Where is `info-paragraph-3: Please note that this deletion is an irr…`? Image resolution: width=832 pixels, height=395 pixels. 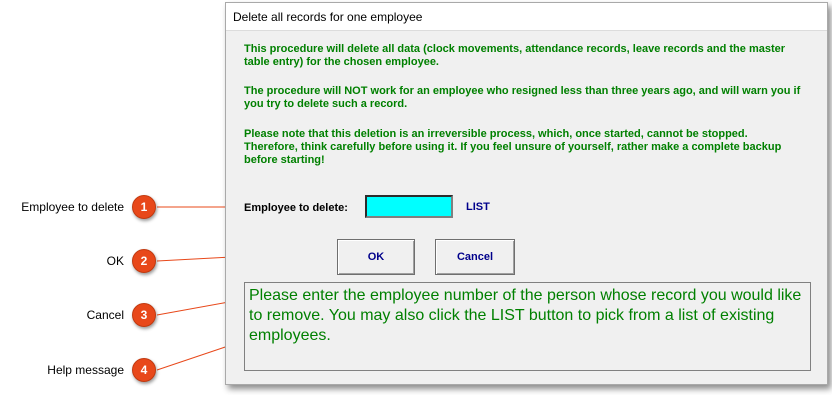
info-paragraph-3: Please note that this deletion is an irr… is located at coordinates (513, 147).